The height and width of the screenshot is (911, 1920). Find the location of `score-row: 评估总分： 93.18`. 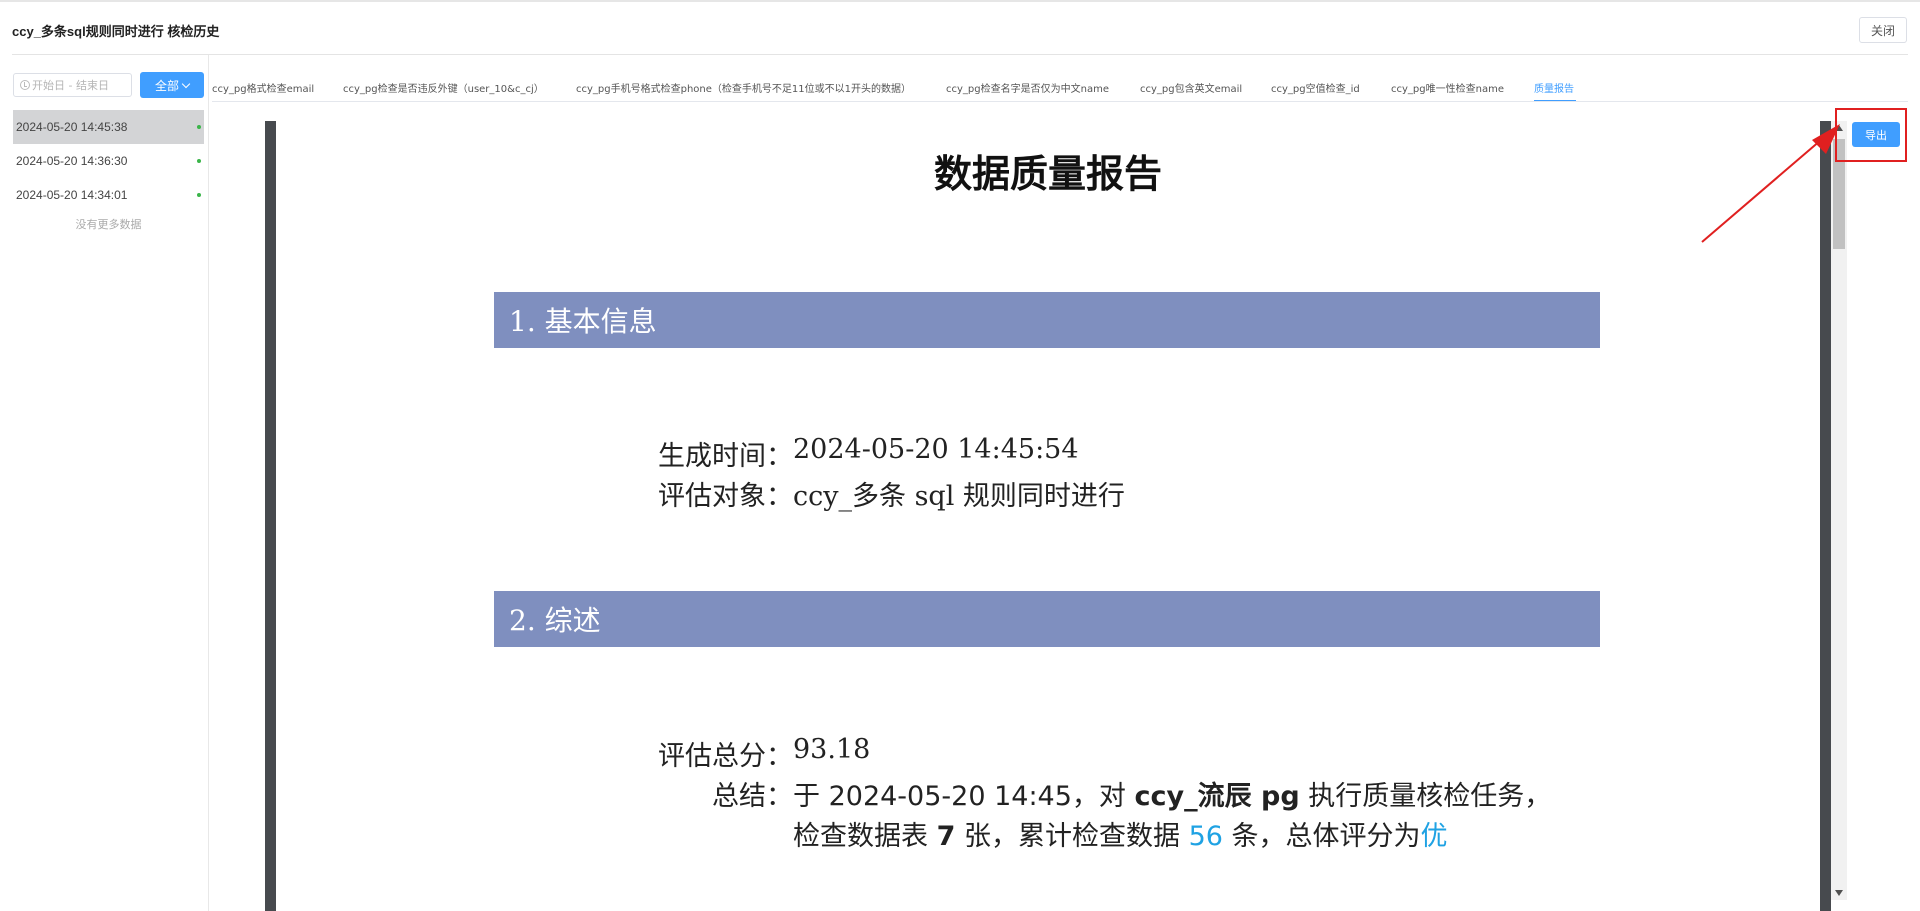

score-row: 评估总分： 93.18 is located at coordinates (739, 753).